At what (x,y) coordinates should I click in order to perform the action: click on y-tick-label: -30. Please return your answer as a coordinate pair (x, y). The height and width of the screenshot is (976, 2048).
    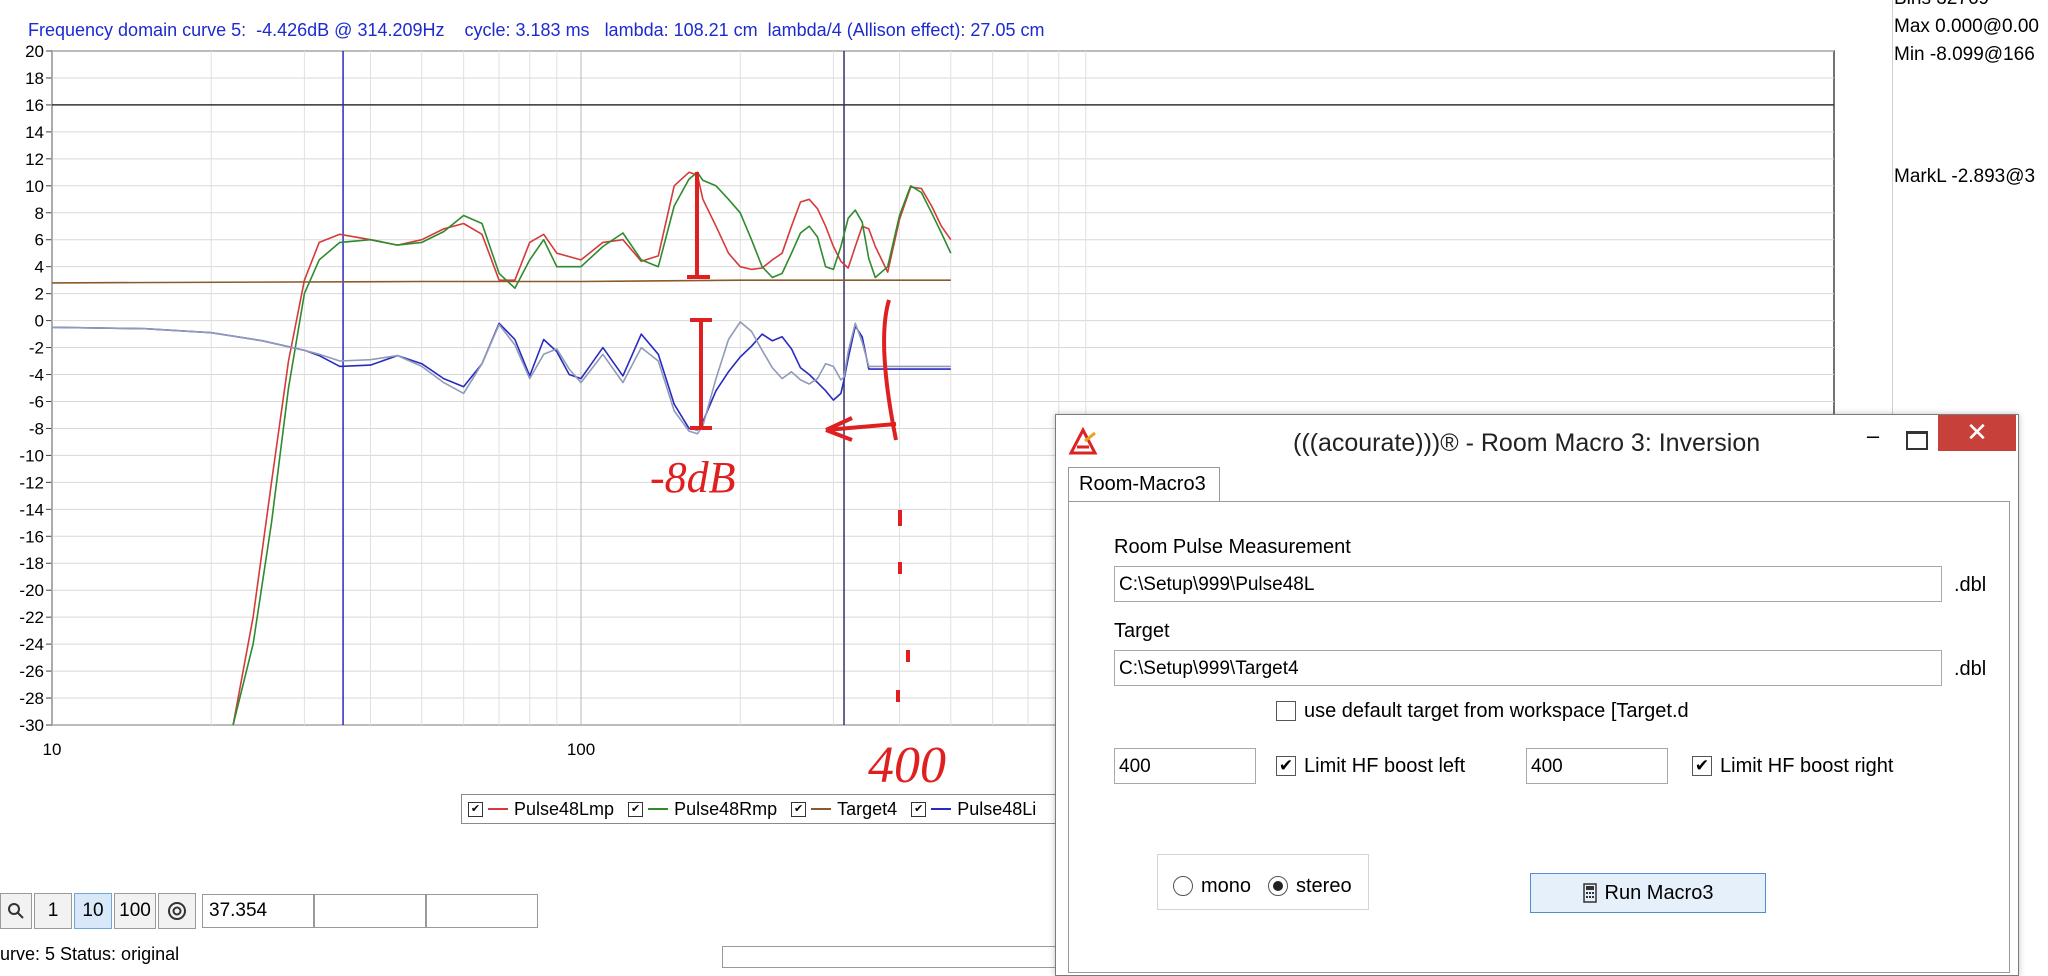
    Looking at the image, I should click on (31, 725).